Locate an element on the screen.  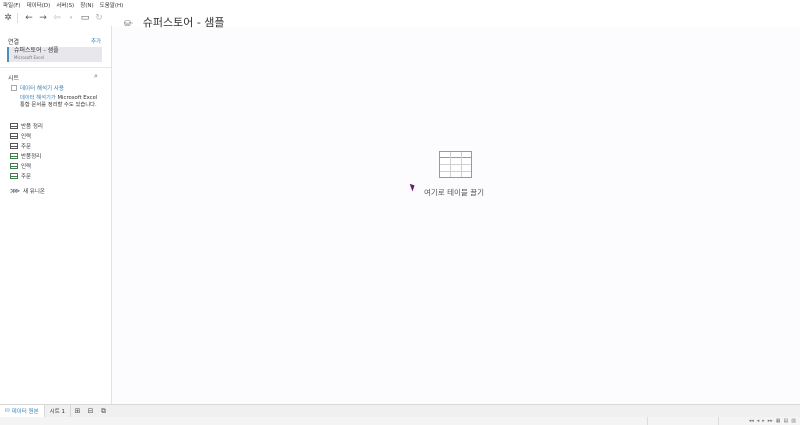
sheet-tab-bar: ⛁ 데이터 원본 시트 1 ⊞ ⊟ ⧉ is located at coordinates (400, 410).